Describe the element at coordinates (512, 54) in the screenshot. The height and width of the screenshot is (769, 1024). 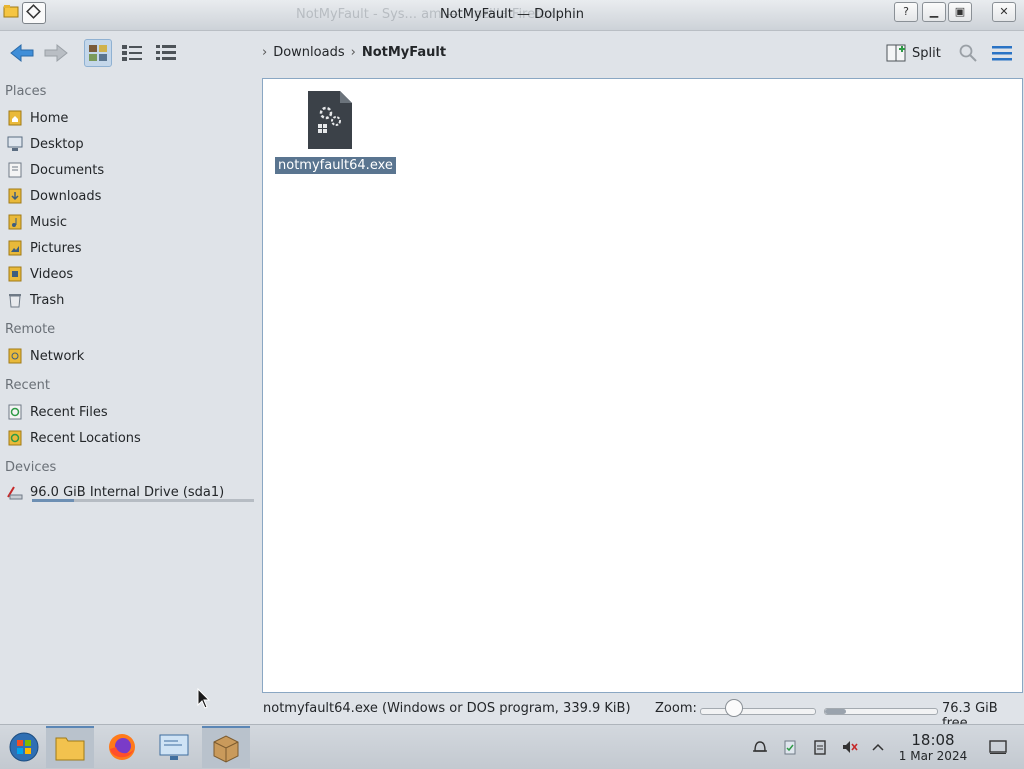
I see `toolbar: › Downloads › NotMyFault Split` at that location.